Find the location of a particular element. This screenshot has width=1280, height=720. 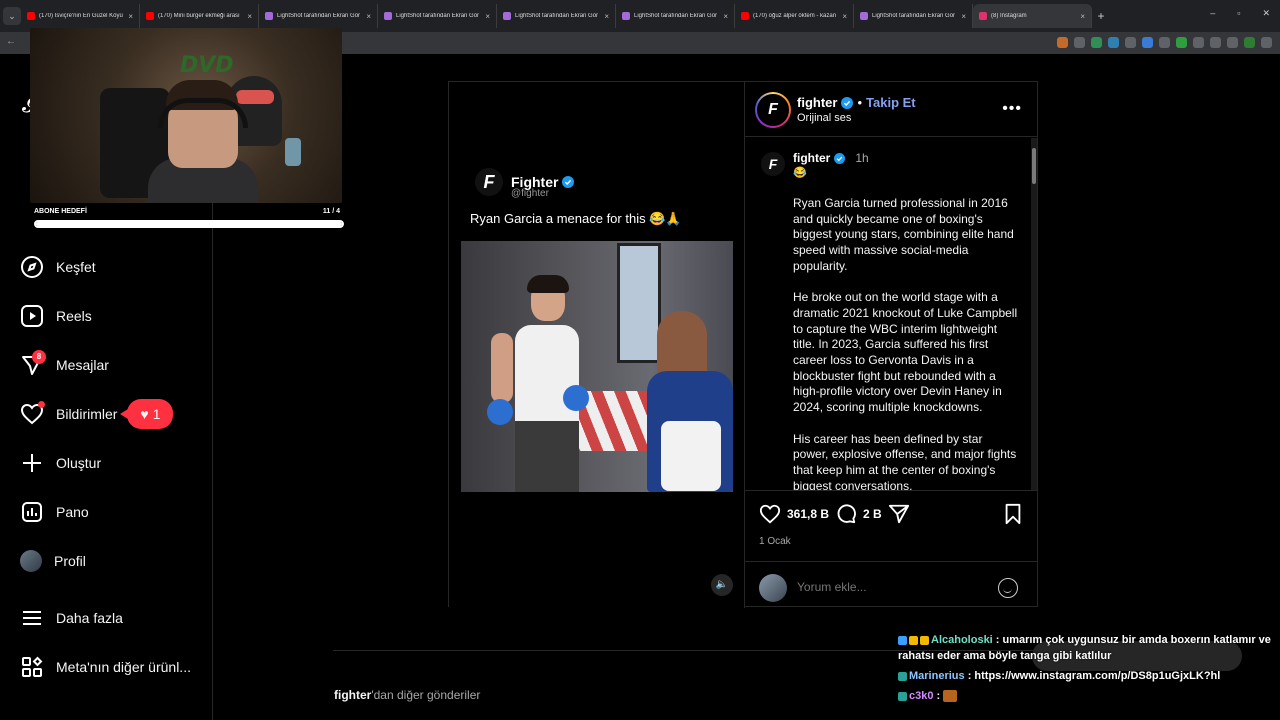

tab-search-button: ⌄ is located at coordinates (12, 16).